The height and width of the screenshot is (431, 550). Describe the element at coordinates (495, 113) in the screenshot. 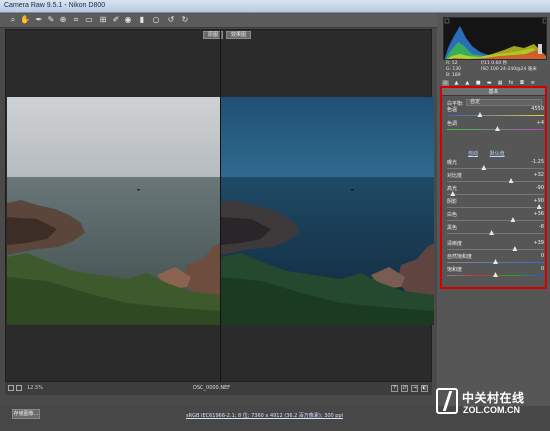

I see `slider-row: 色温 4550` at that location.